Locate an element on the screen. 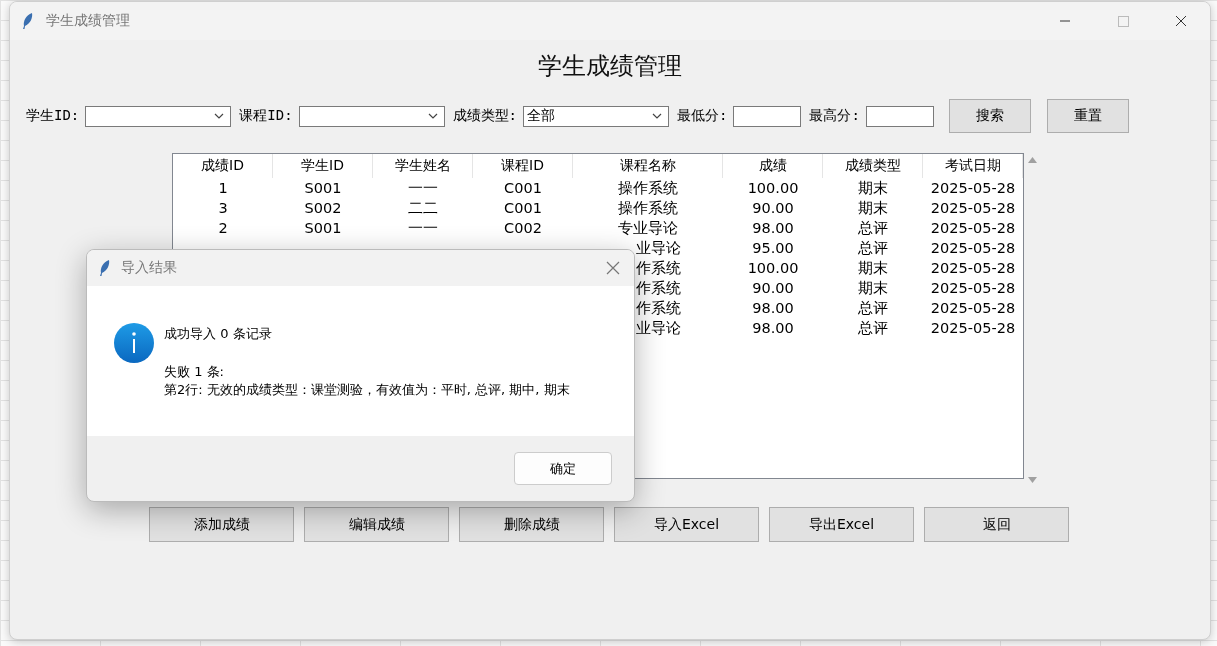 Image resolution: width=1217 pixels, height=646 pixels. filter-label: 学生ID: is located at coordinates (53, 116).